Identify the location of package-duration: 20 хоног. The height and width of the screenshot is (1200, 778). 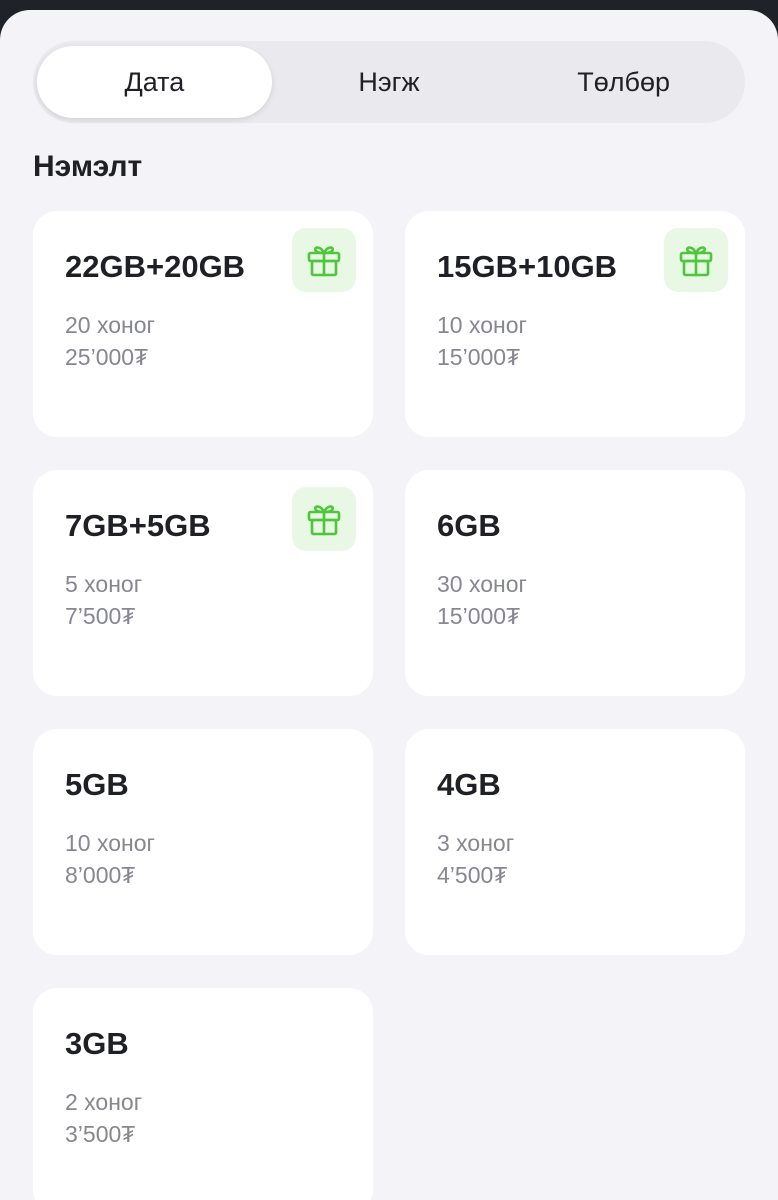
(110, 325).